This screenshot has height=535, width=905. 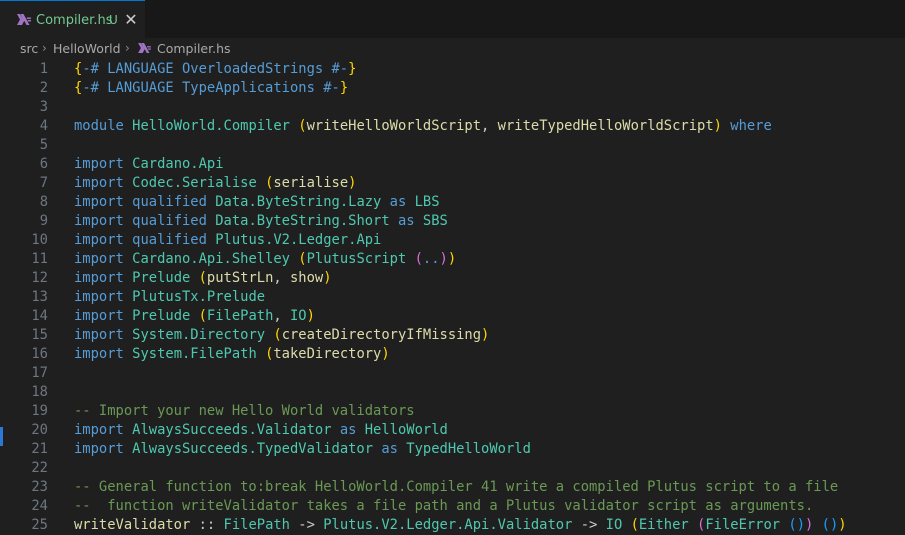 I want to click on line-number: 10, so click(x=39, y=240).